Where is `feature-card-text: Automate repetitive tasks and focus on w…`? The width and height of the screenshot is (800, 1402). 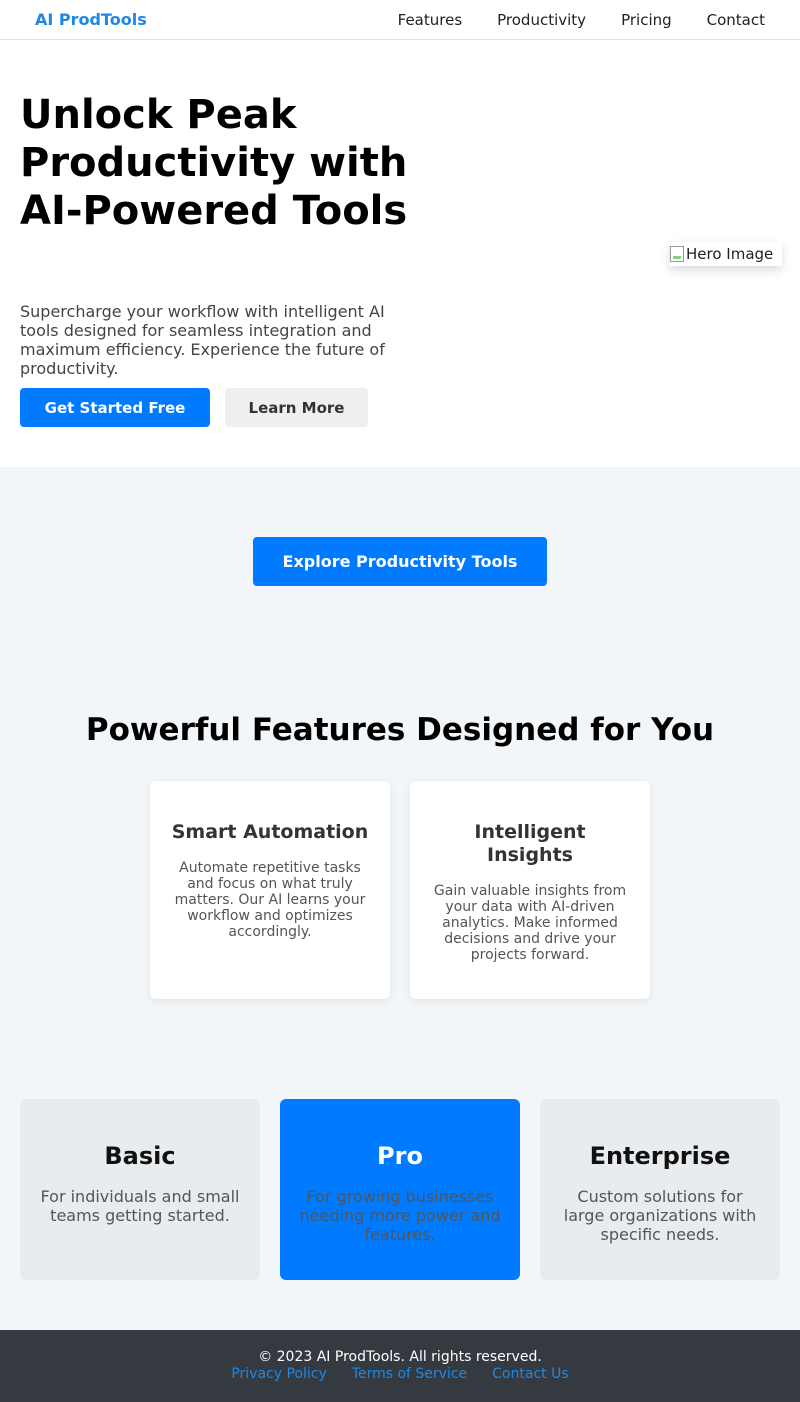 feature-card-text: Automate repetitive tasks and focus on w… is located at coordinates (270, 900).